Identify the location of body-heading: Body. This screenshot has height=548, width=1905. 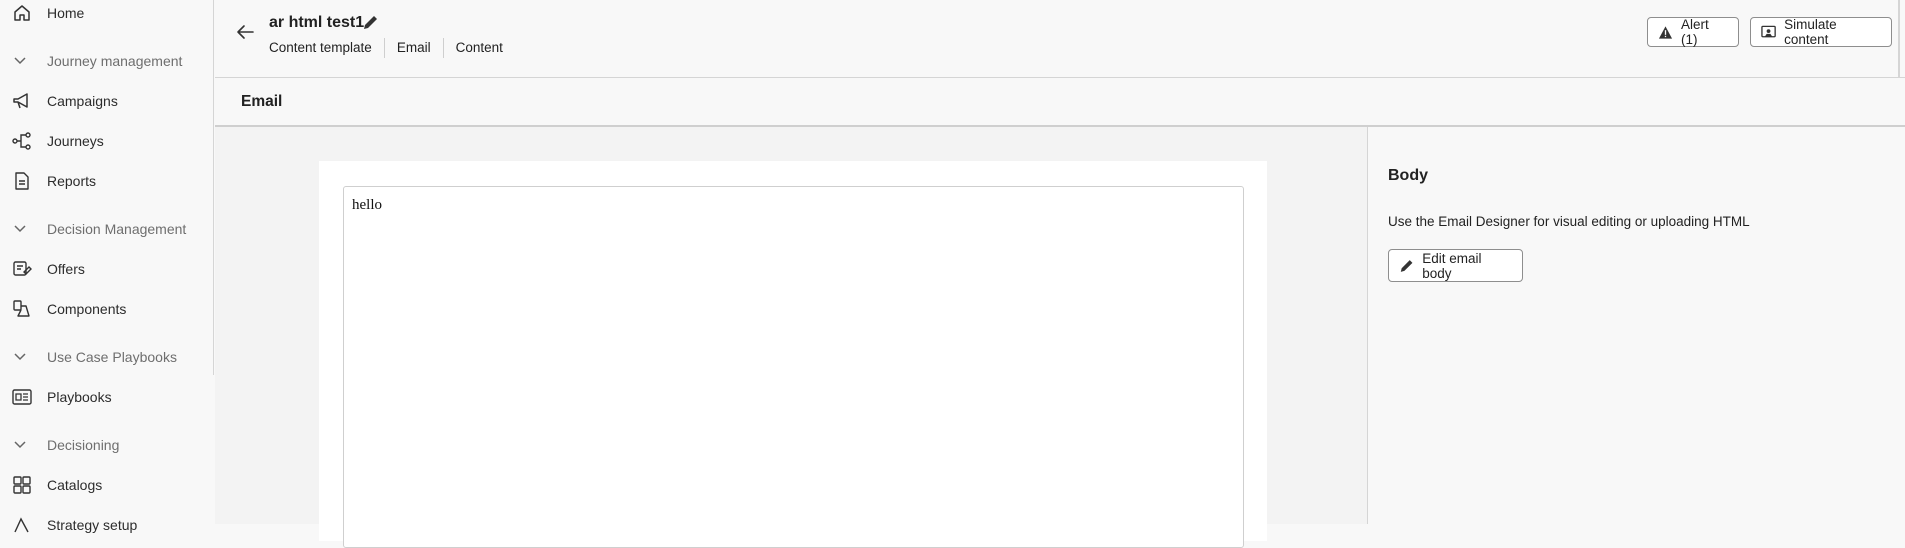
(1408, 175).